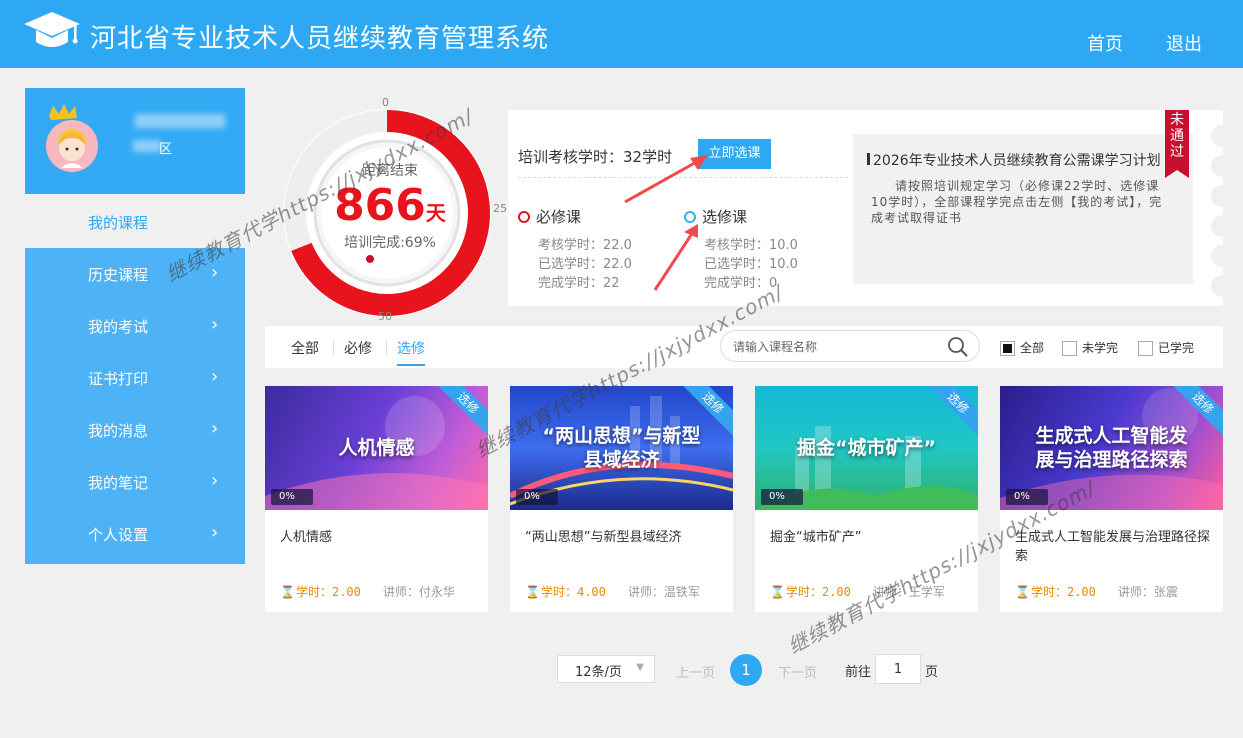 This screenshot has width=1243, height=738. What do you see at coordinates (690, 216) in the screenshot?
I see `circle-blue-icon` at bounding box center [690, 216].